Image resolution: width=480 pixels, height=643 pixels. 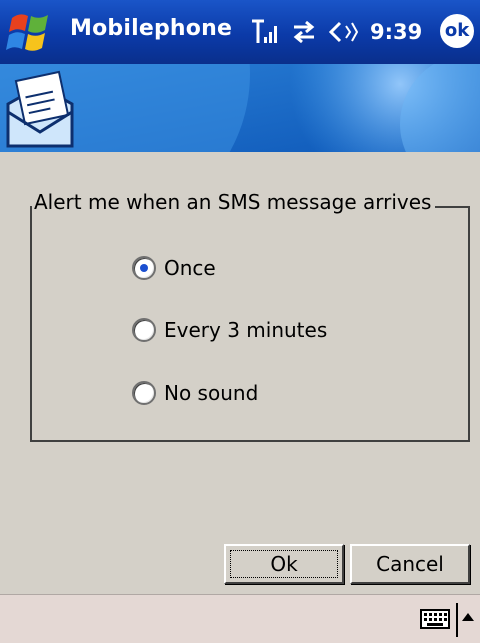 I want to click on radio-no-sound: No sound, so click(x=195, y=393).